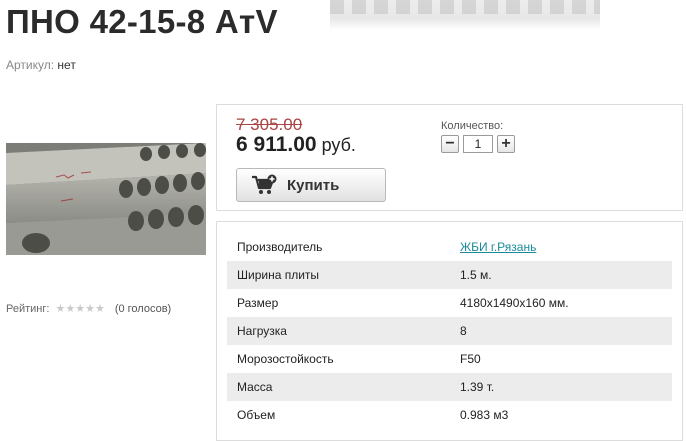 The image size is (687, 441). What do you see at coordinates (106, 199) in the screenshot?
I see `product-photo` at bounding box center [106, 199].